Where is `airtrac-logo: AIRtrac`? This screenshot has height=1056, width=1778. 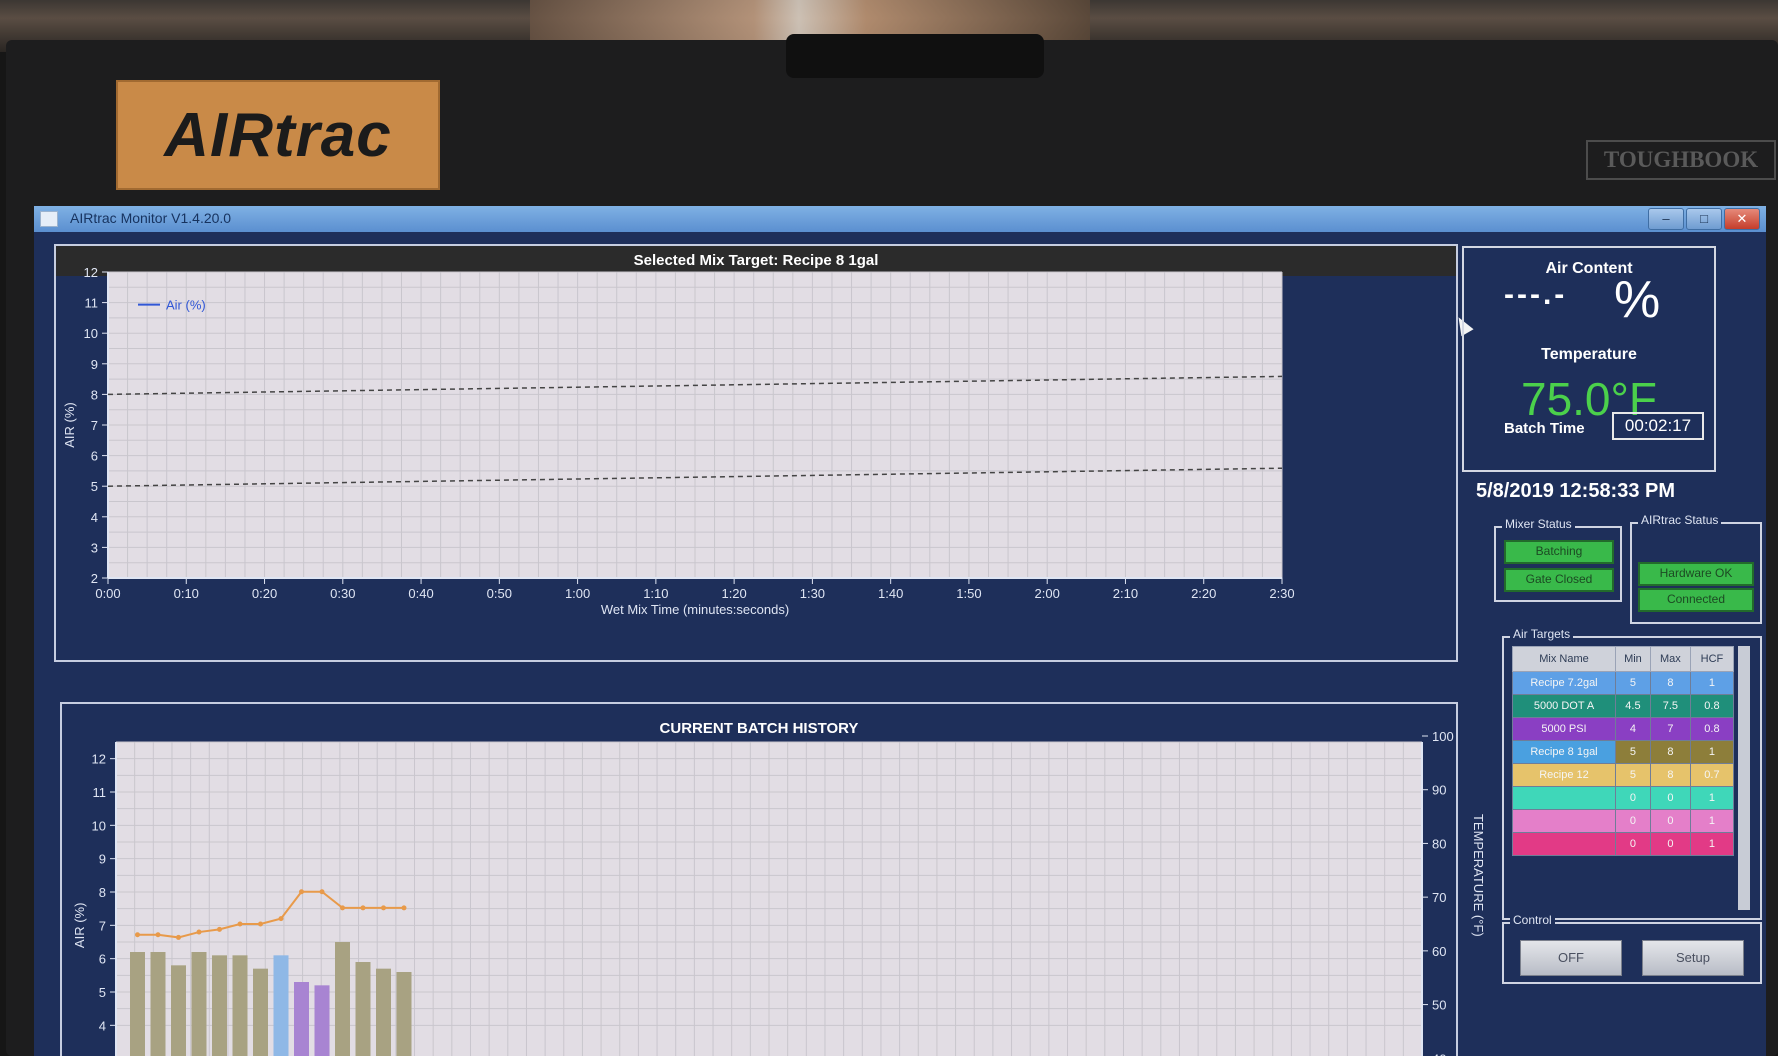 airtrac-logo: AIRtrac is located at coordinates (278, 135).